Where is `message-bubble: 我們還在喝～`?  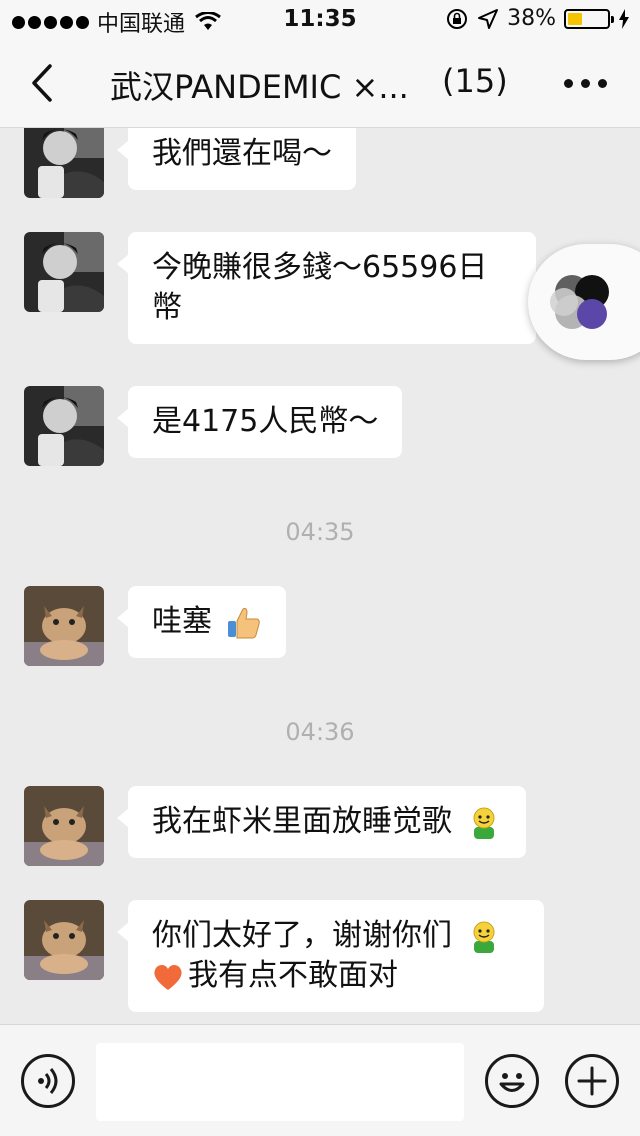
message-bubble: 我們還在喝～ is located at coordinates (236, 159).